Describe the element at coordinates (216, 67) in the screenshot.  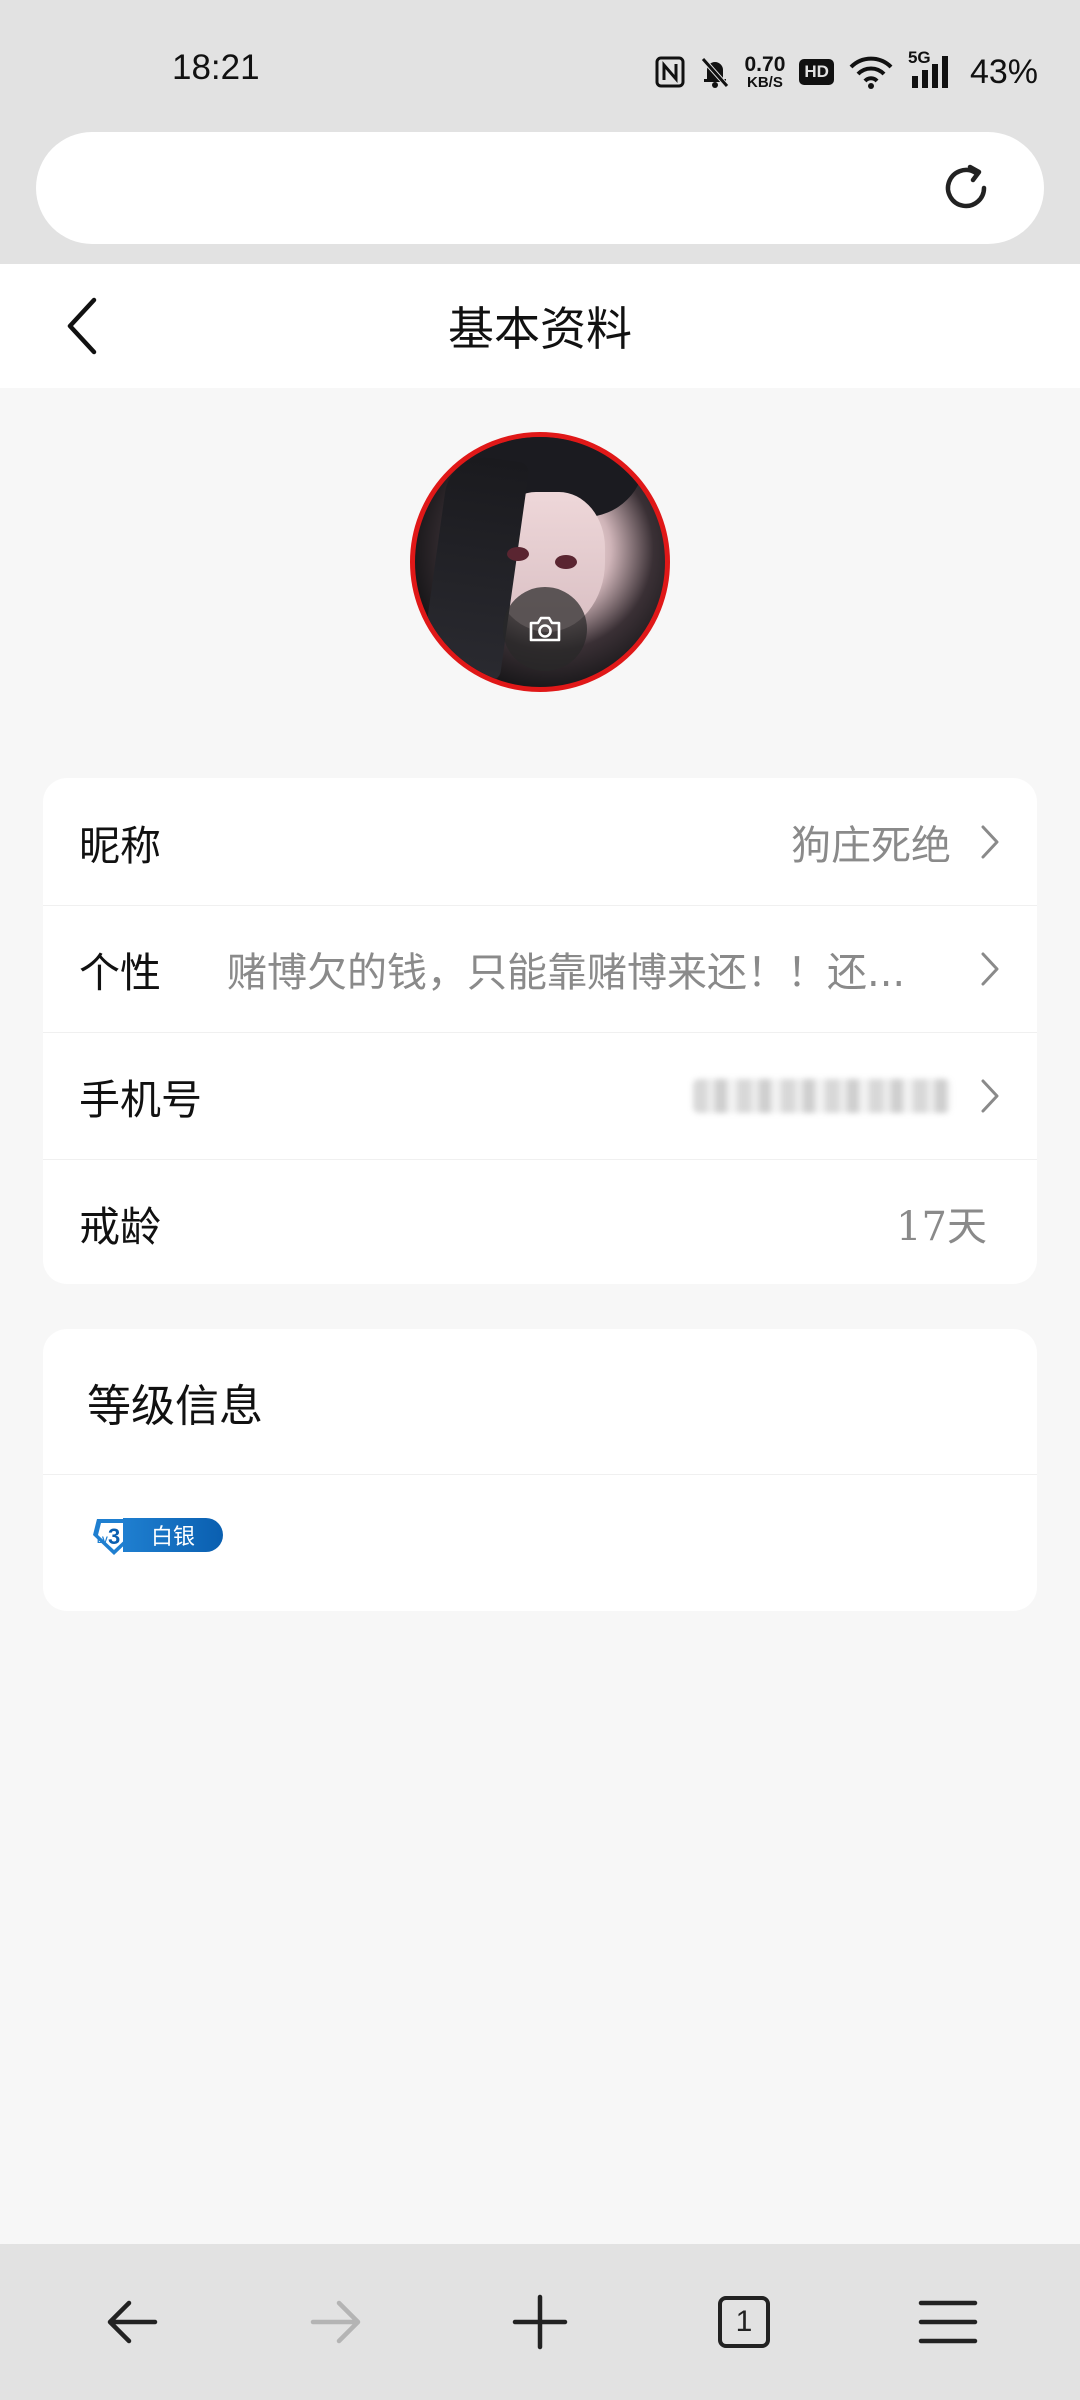
I see `status-time: 18:21` at that location.